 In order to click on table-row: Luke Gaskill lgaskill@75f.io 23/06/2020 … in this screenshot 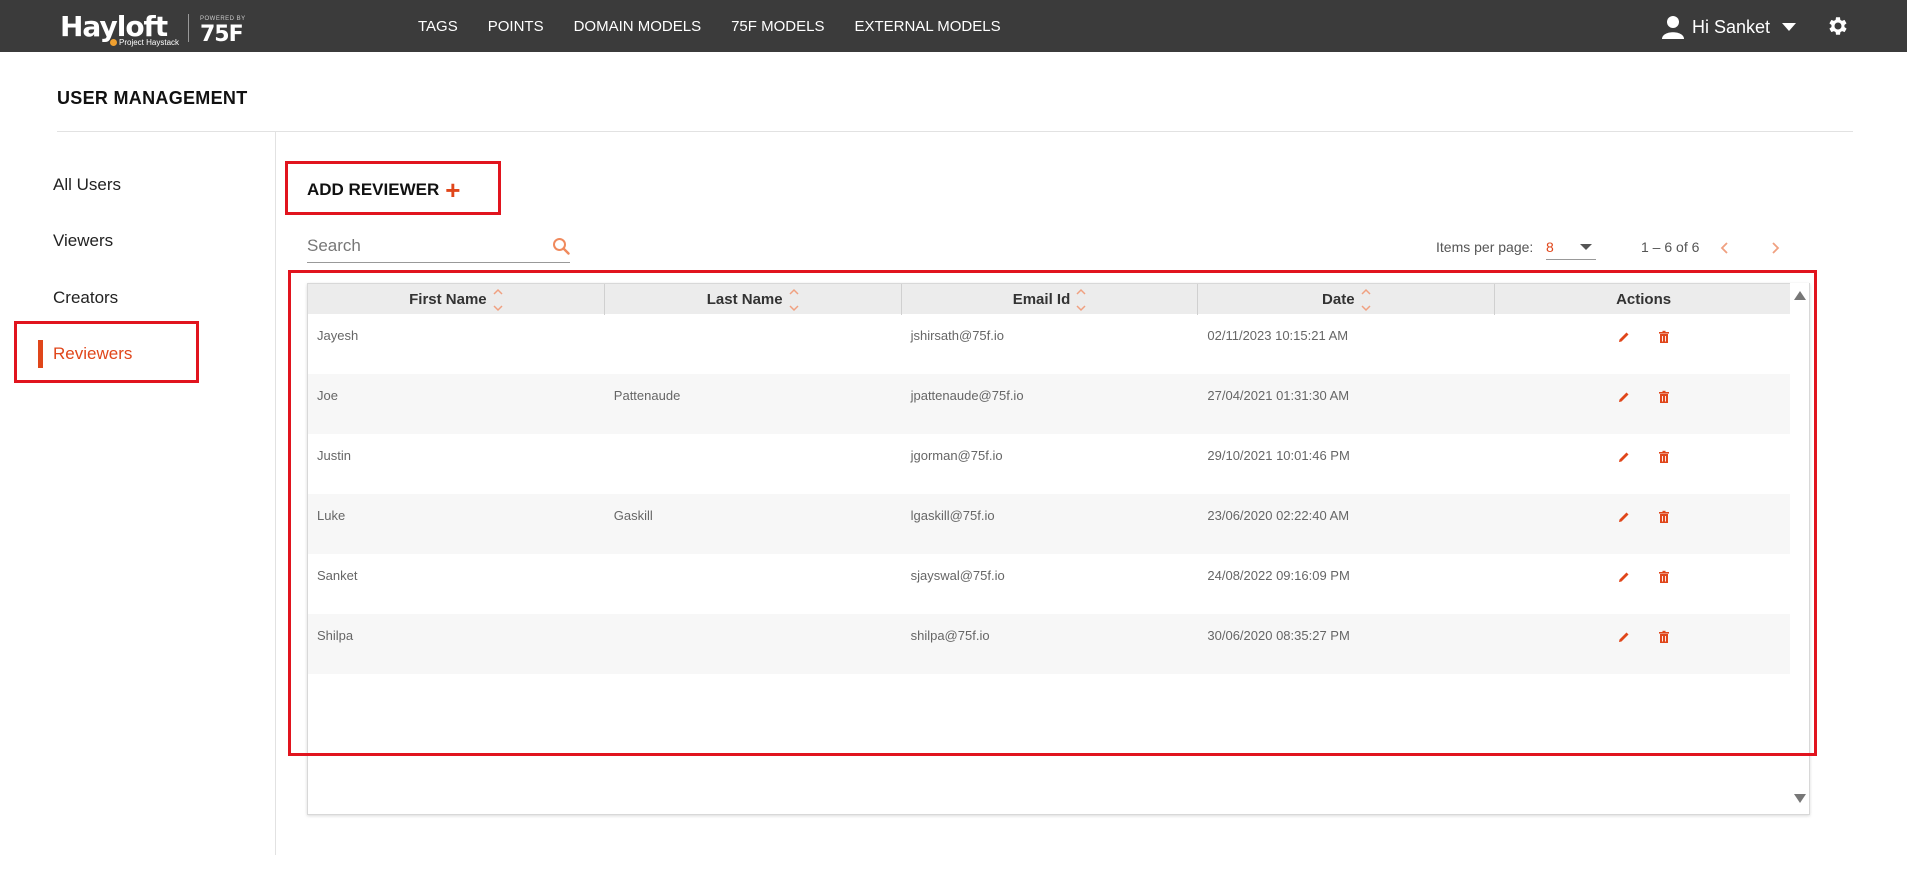, I will do `click(1050, 524)`.